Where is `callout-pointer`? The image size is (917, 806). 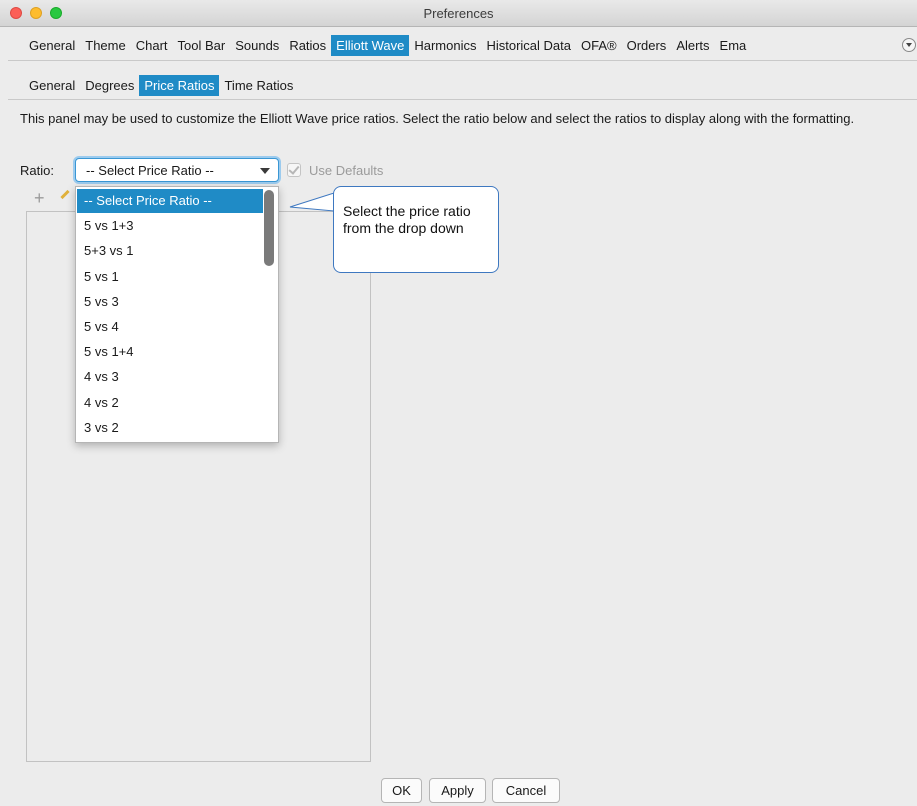
callout-pointer is located at coordinates (312, 202).